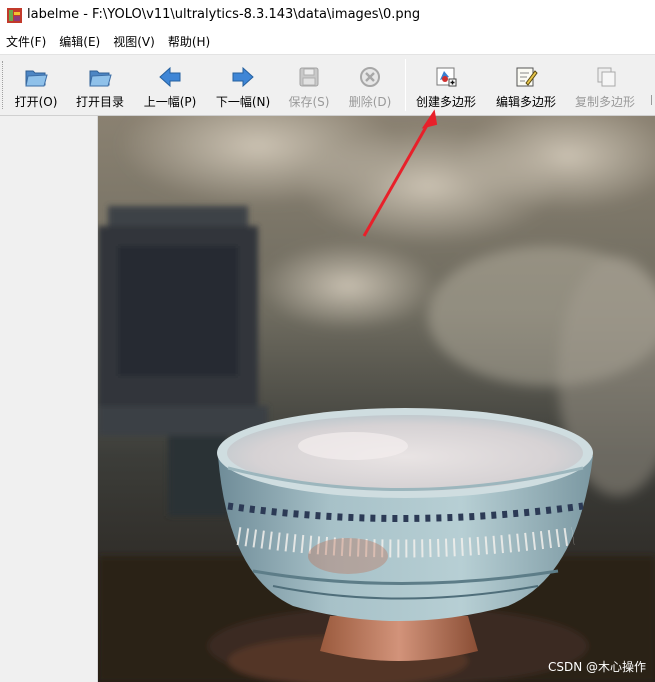  What do you see at coordinates (327, 42) in the screenshot?
I see `menu-bar: 文件(F) 编辑(E) 视图(V) 帮助(H)` at bounding box center [327, 42].